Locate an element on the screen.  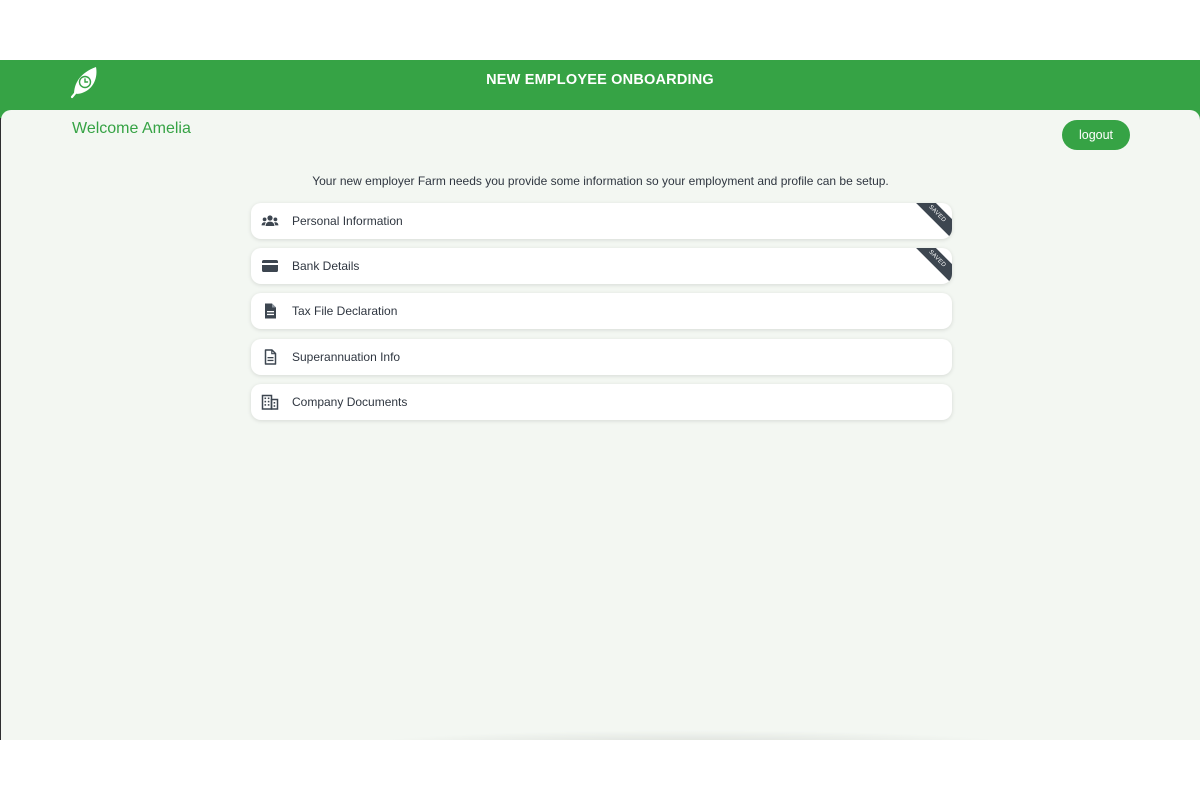
section-label: Company Documents is located at coordinates (350, 401).